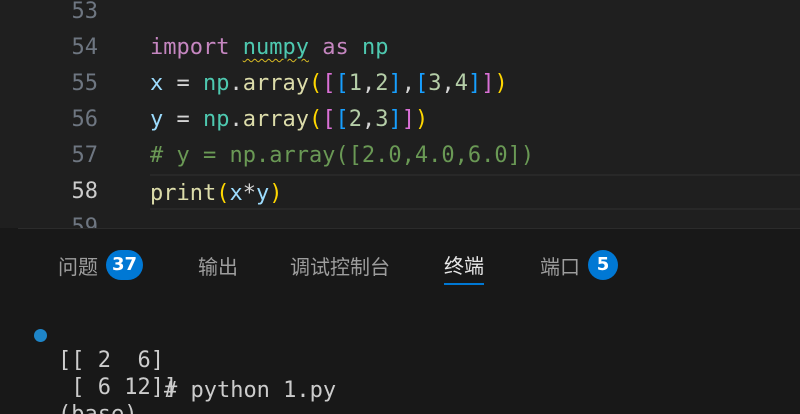  I want to click on tab-debug-console: 调试控制台, so click(340, 265).